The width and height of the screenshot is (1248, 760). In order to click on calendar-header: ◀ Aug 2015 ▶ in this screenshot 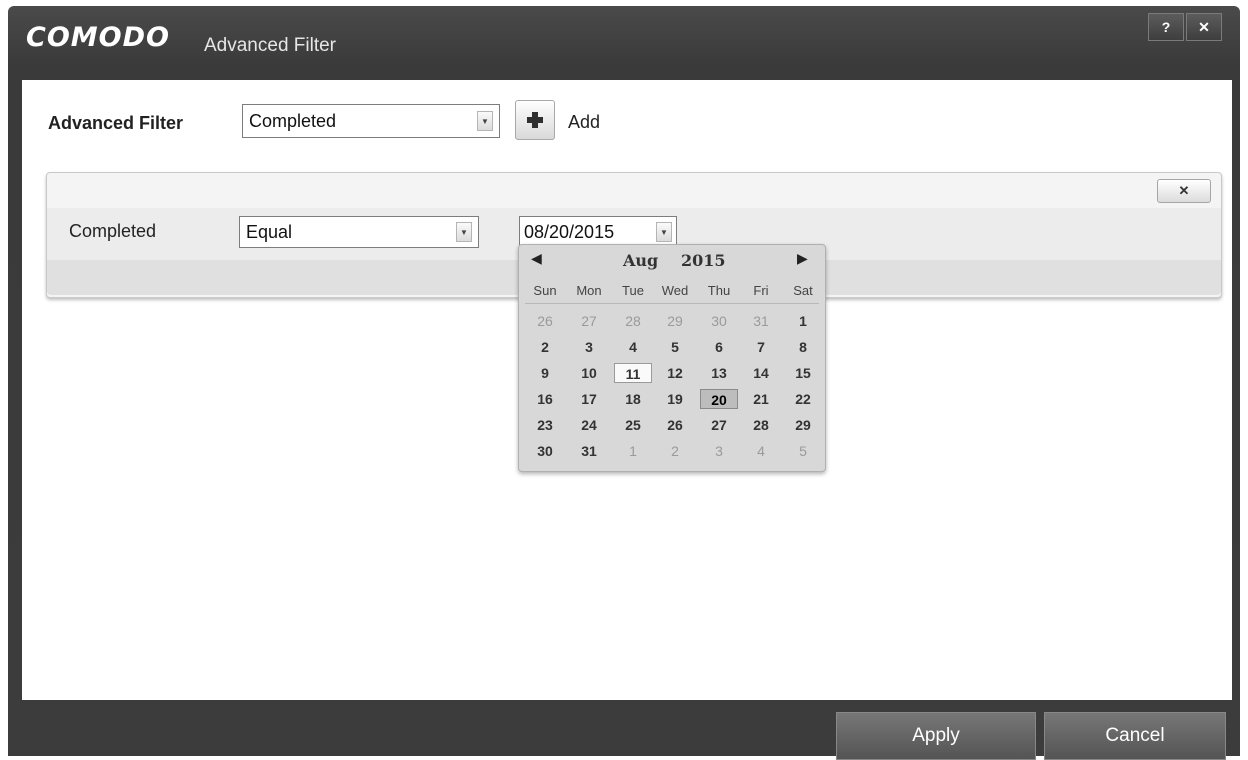, I will do `click(672, 260)`.